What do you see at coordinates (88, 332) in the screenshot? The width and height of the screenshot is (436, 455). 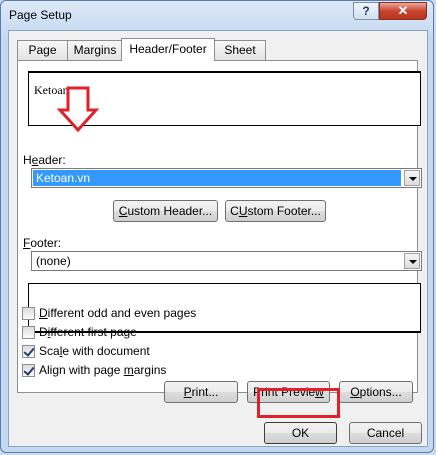 I see `checkbox-label: Different first page` at bounding box center [88, 332].